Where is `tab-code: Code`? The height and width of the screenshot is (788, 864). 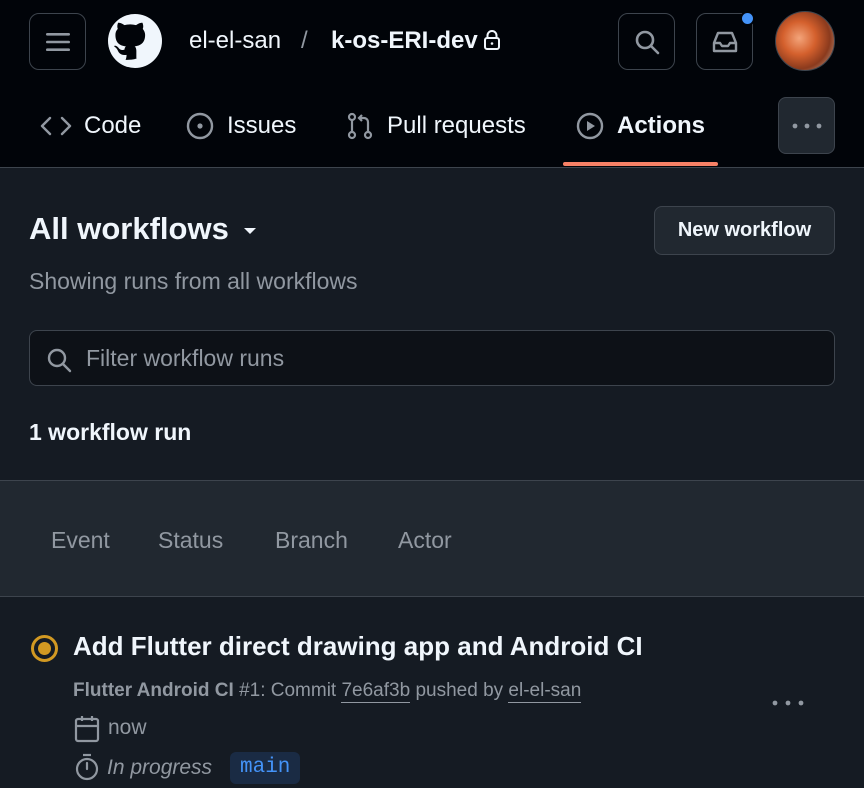
tab-code: Code is located at coordinates (90, 126).